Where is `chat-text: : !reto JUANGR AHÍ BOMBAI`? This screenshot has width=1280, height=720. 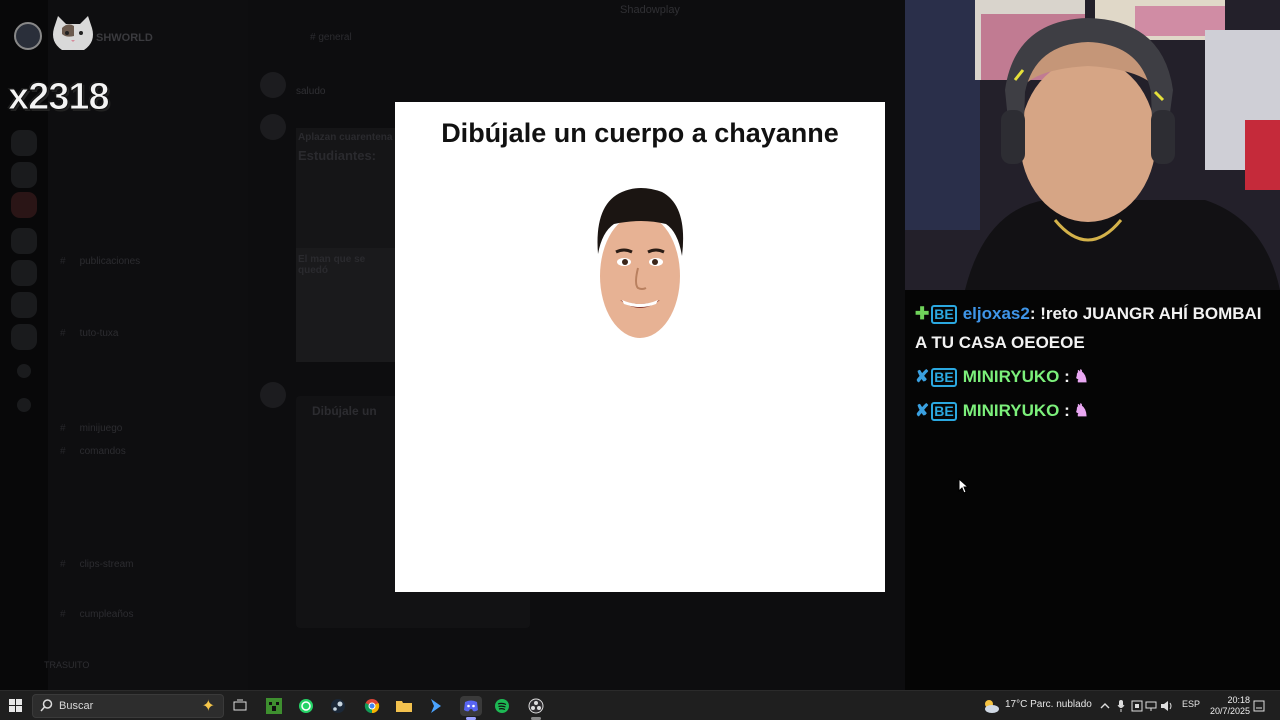
chat-text: : !reto JUANGR AHÍ BOMBAI is located at coordinates (1145, 313).